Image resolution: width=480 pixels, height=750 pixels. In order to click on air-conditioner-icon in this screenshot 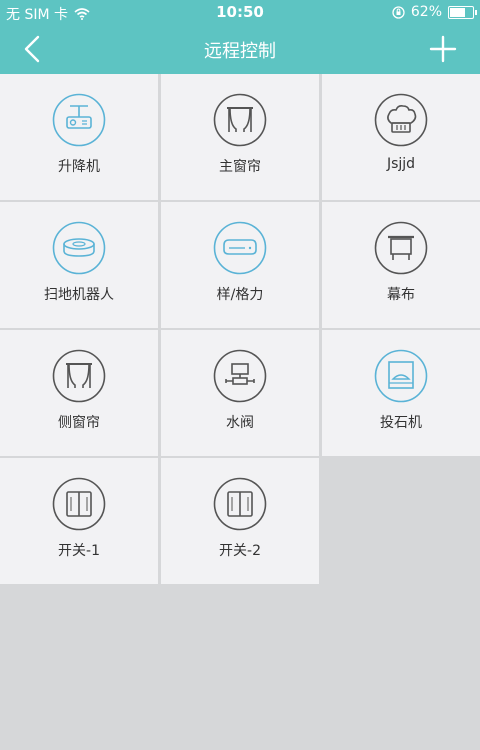, I will do `click(240, 248)`.